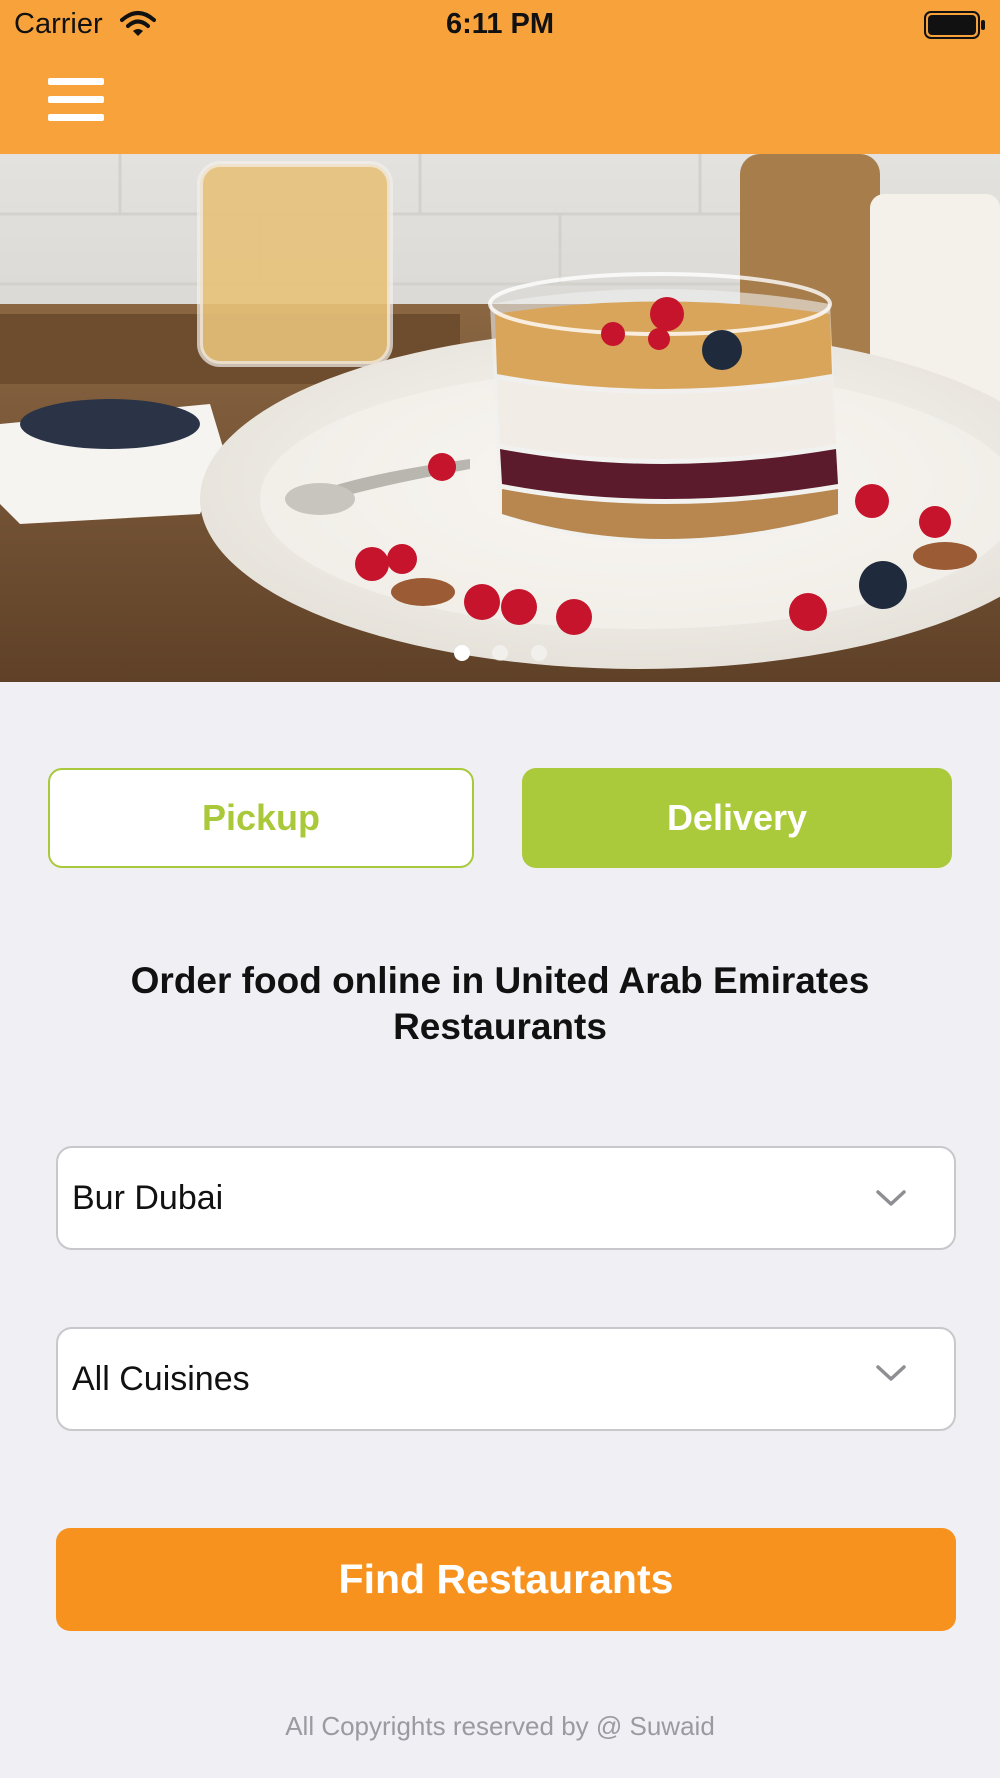  I want to click on battery-icon, so click(954, 25).